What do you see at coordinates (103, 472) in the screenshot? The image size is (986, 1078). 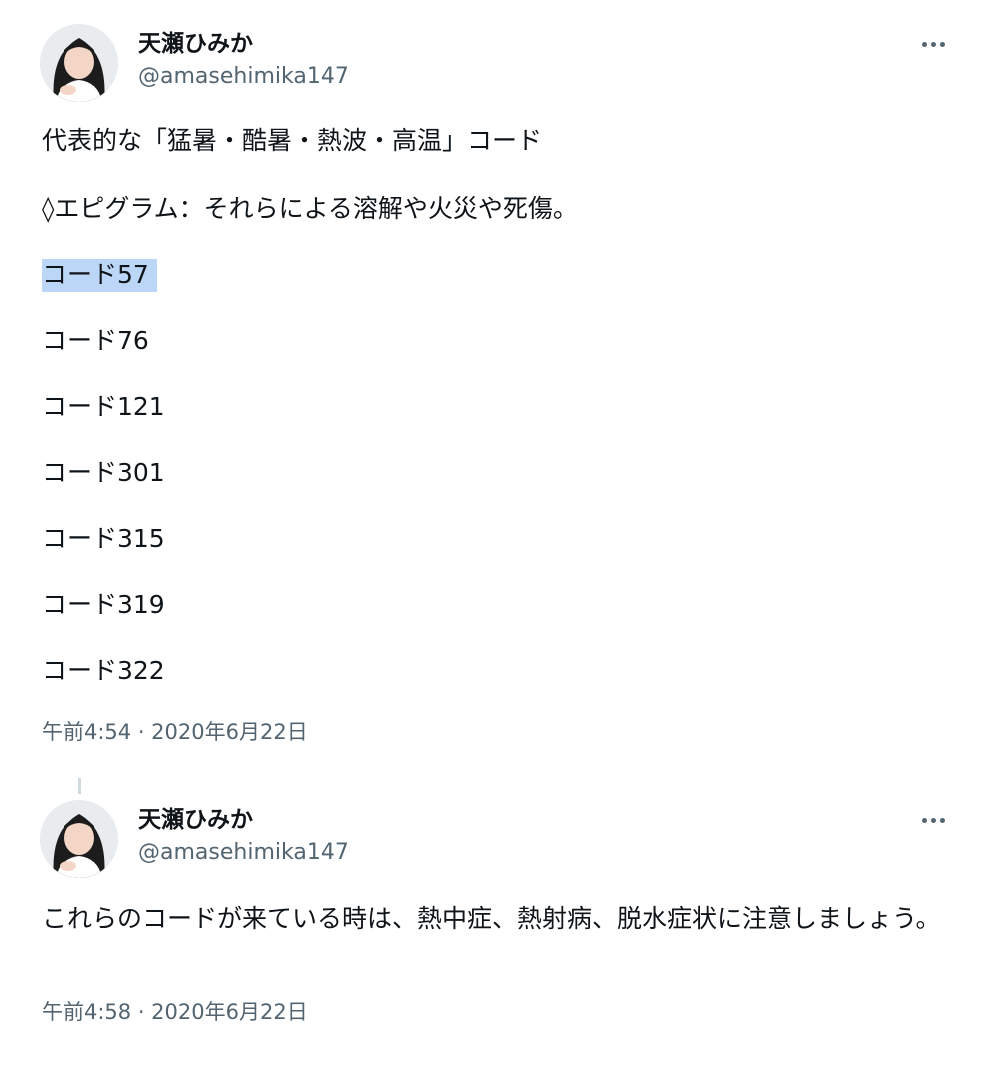 I see `tweet-text-line: コード301` at bounding box center [103, 472].